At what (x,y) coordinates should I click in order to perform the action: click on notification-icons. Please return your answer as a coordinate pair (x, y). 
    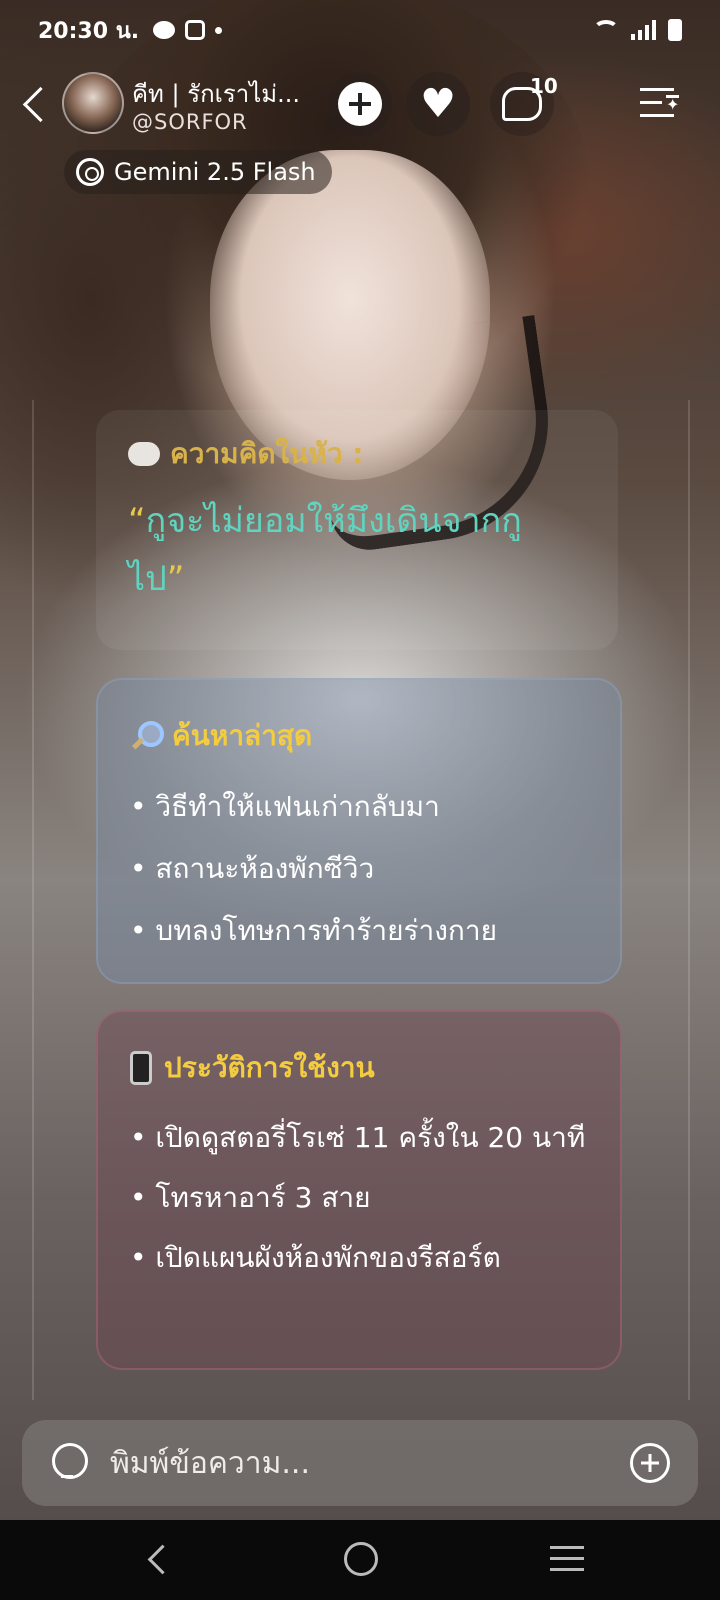
    Looking at the image, I should click on (188, 30).